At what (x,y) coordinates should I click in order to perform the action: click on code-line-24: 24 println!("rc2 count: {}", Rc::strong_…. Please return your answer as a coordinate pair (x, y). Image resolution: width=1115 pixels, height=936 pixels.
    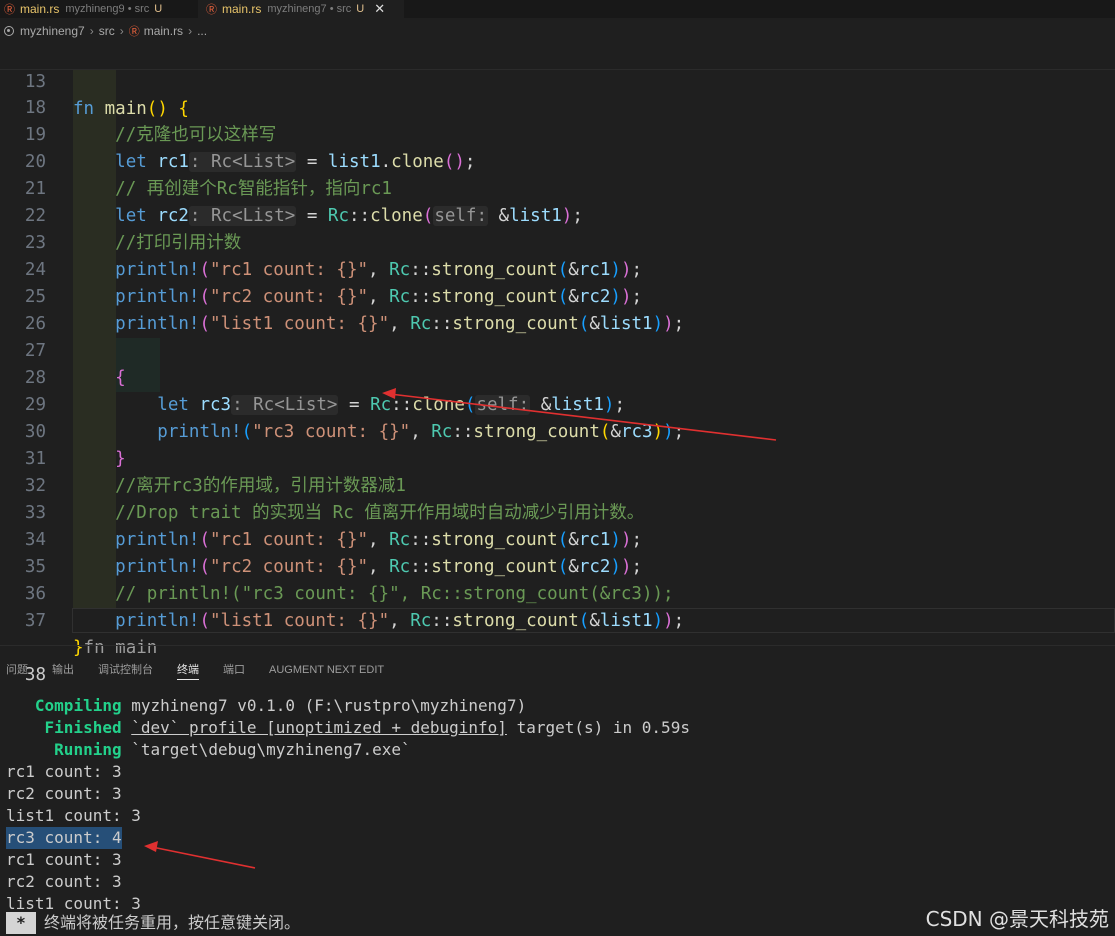
    Looking at the image, I should click on (557, 268).